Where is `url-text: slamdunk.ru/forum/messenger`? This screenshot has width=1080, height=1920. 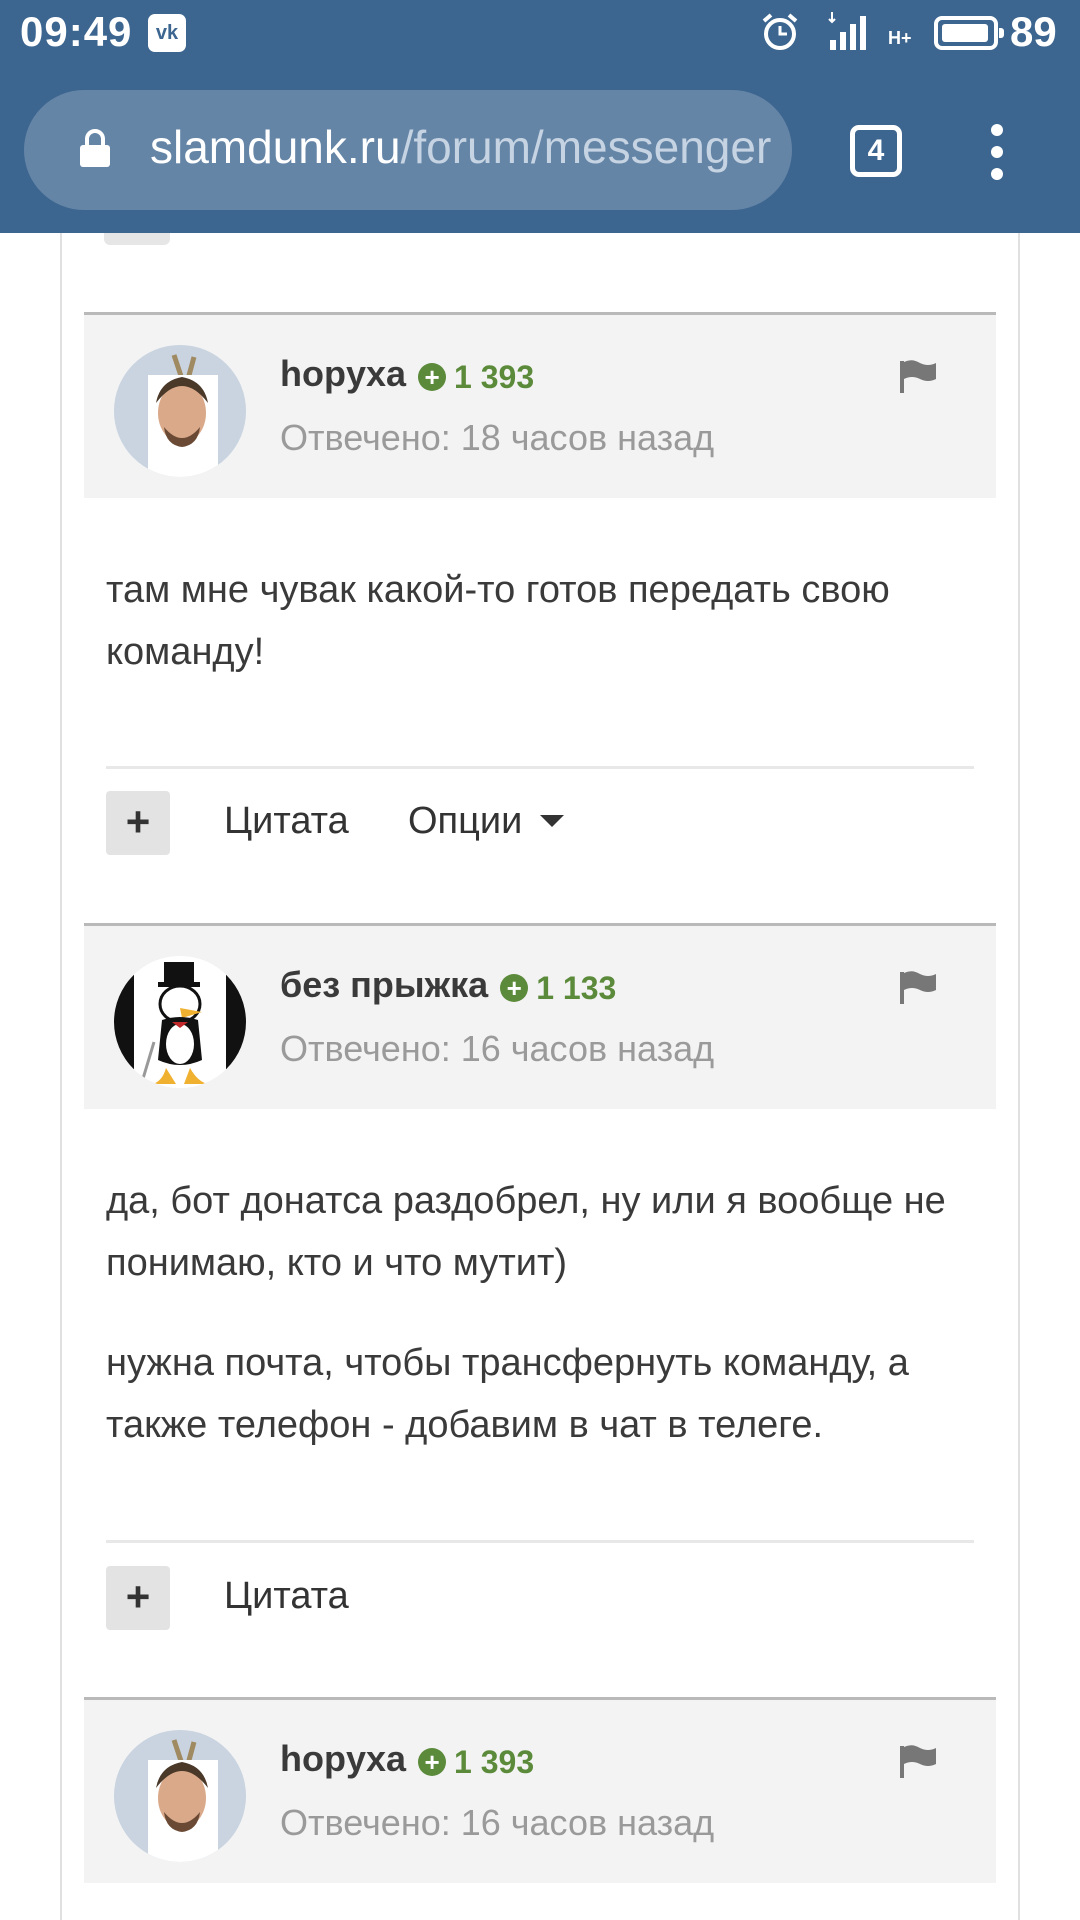 url-text: slamdunk.ru/forum/messenger is located at coordinates (470, 147).